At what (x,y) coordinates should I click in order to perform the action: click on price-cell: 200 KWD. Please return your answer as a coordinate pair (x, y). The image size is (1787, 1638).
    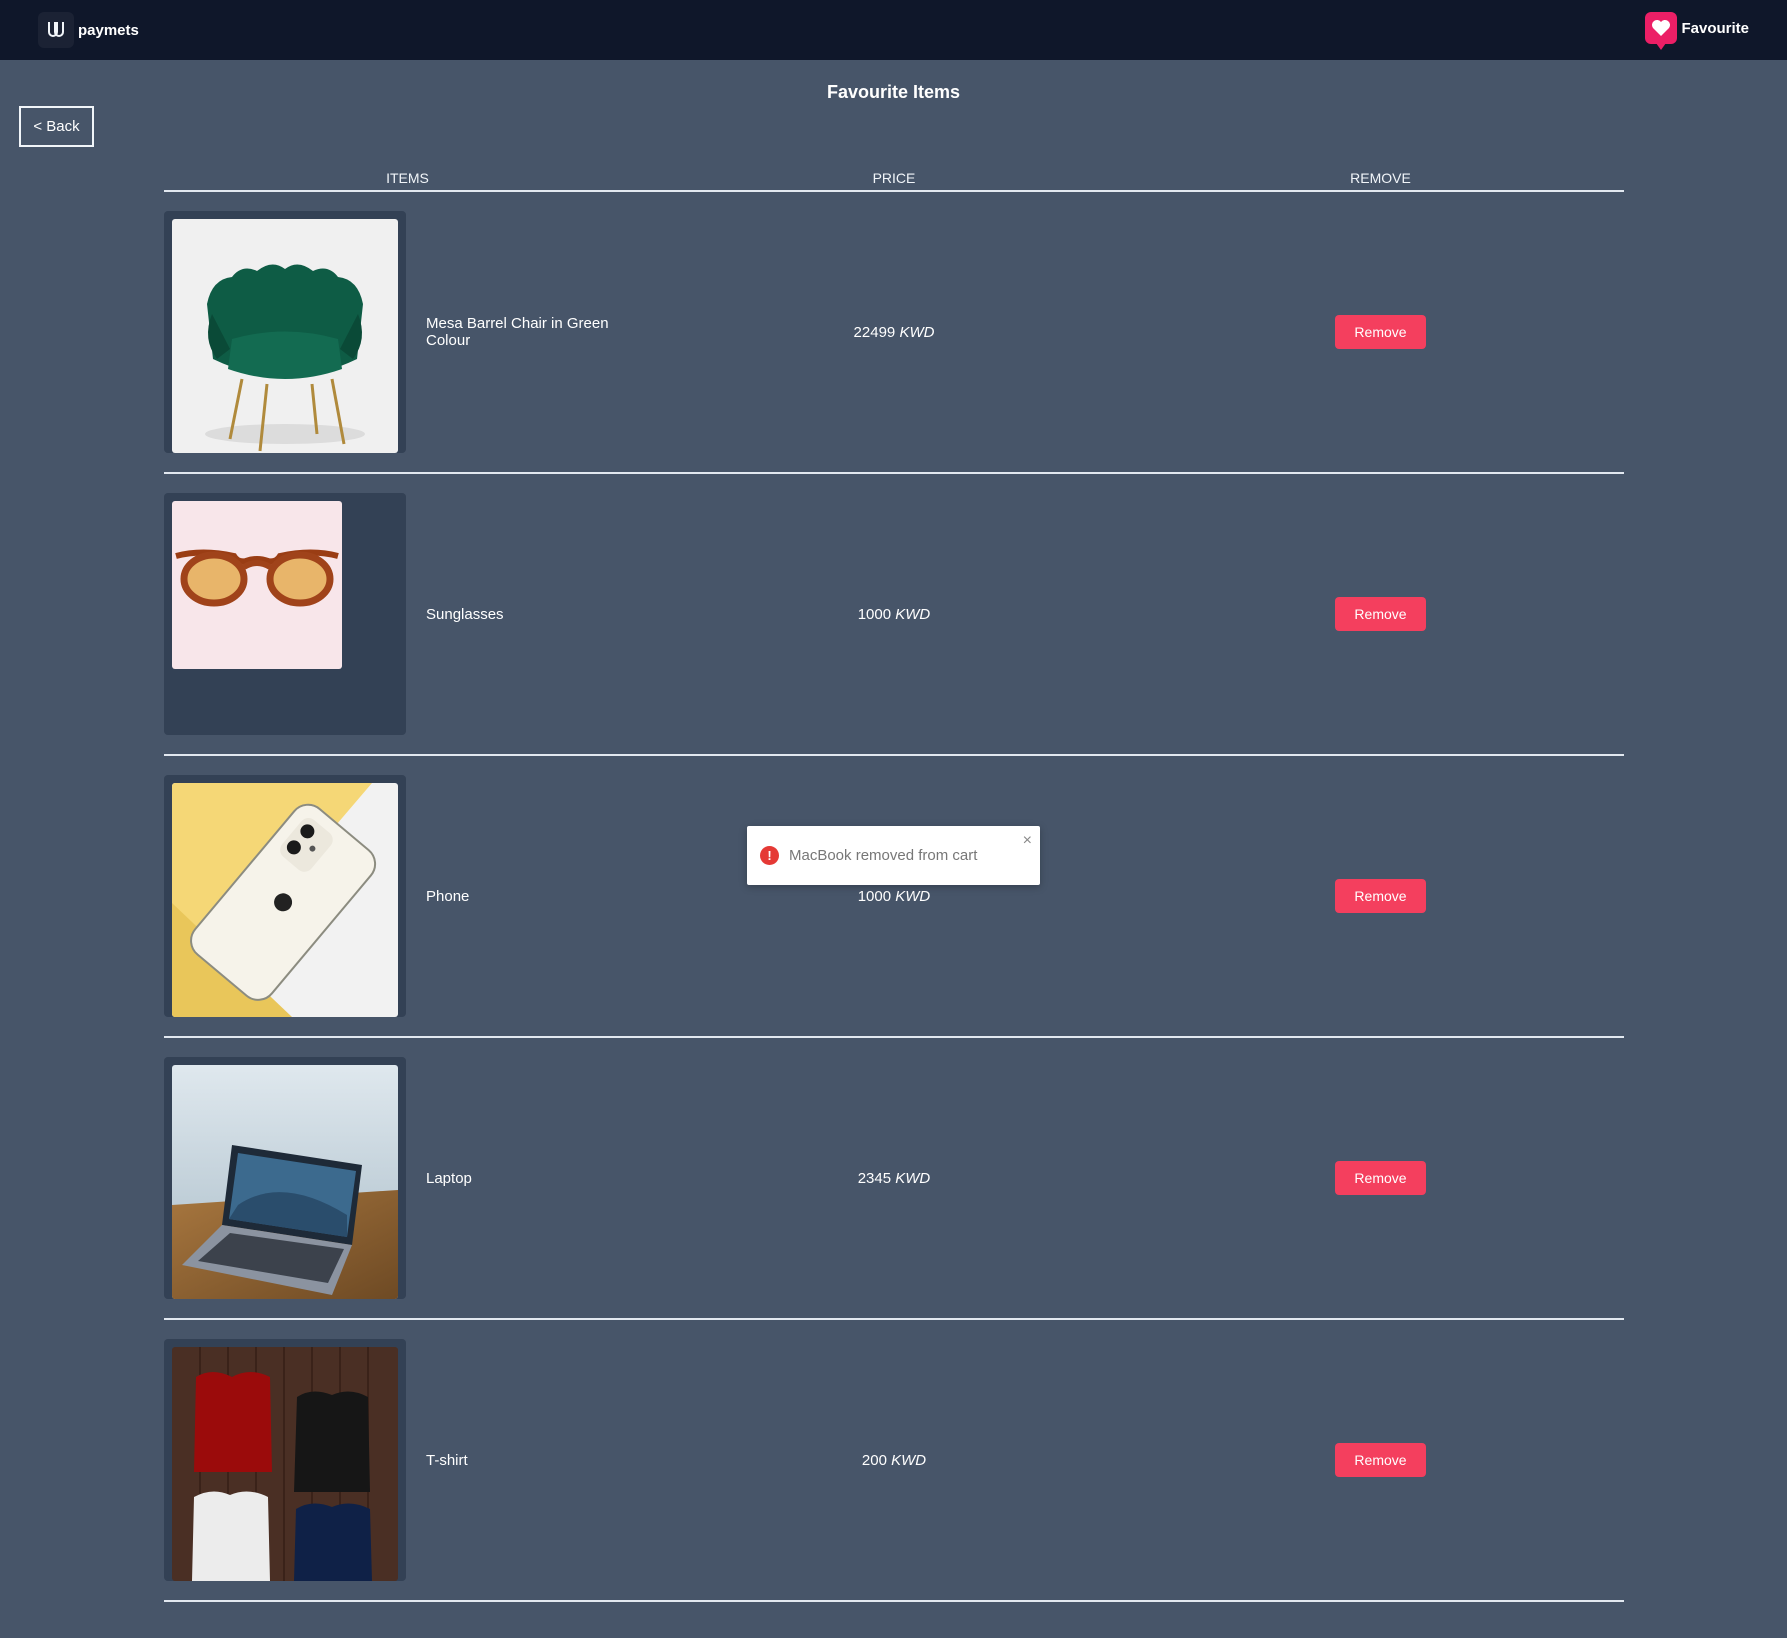
    Looking at the image, I should click on (894, 1460).